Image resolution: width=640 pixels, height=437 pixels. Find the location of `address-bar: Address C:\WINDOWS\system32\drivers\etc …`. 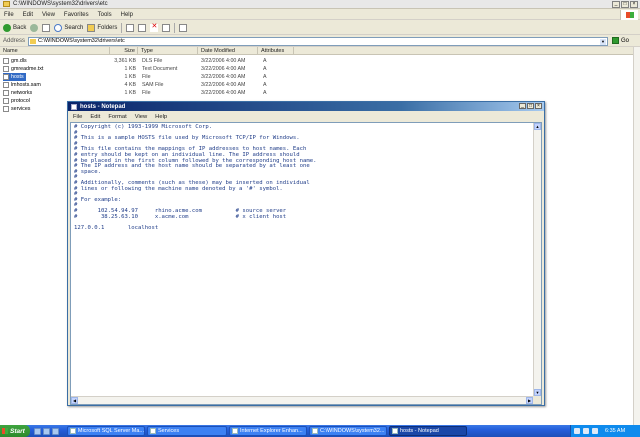

address-bar: Address C:\WINDOWS\system32\drivers\etc … is located at coordinates (320, 41).